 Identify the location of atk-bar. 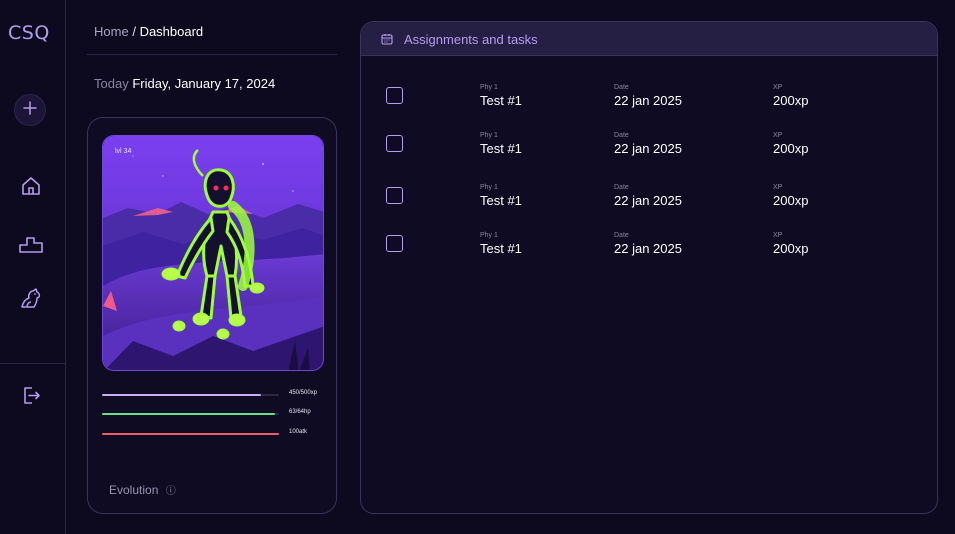
(190, 434).